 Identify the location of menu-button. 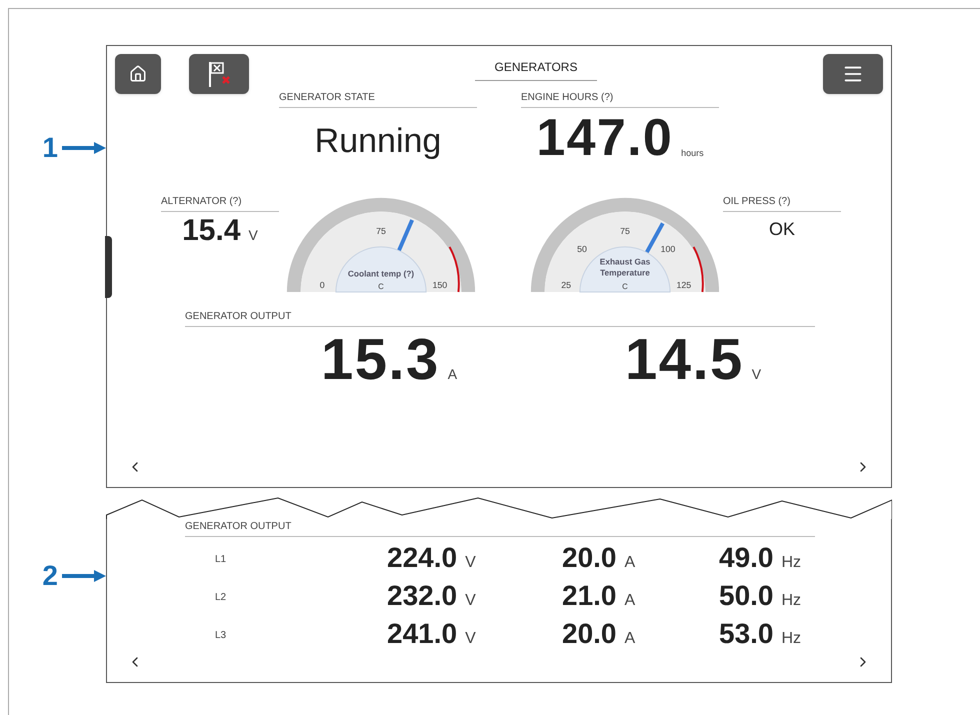
(853, 74).